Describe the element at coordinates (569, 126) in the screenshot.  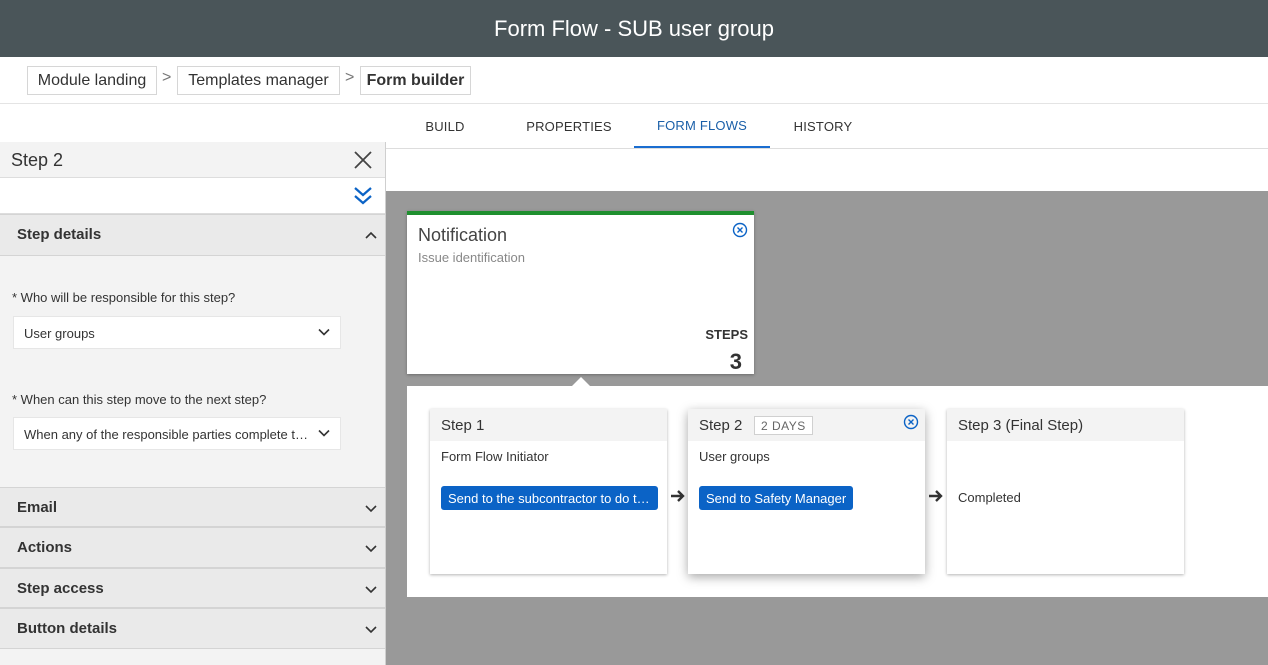
I see `tab-properties: PROPERTIES` at that location.